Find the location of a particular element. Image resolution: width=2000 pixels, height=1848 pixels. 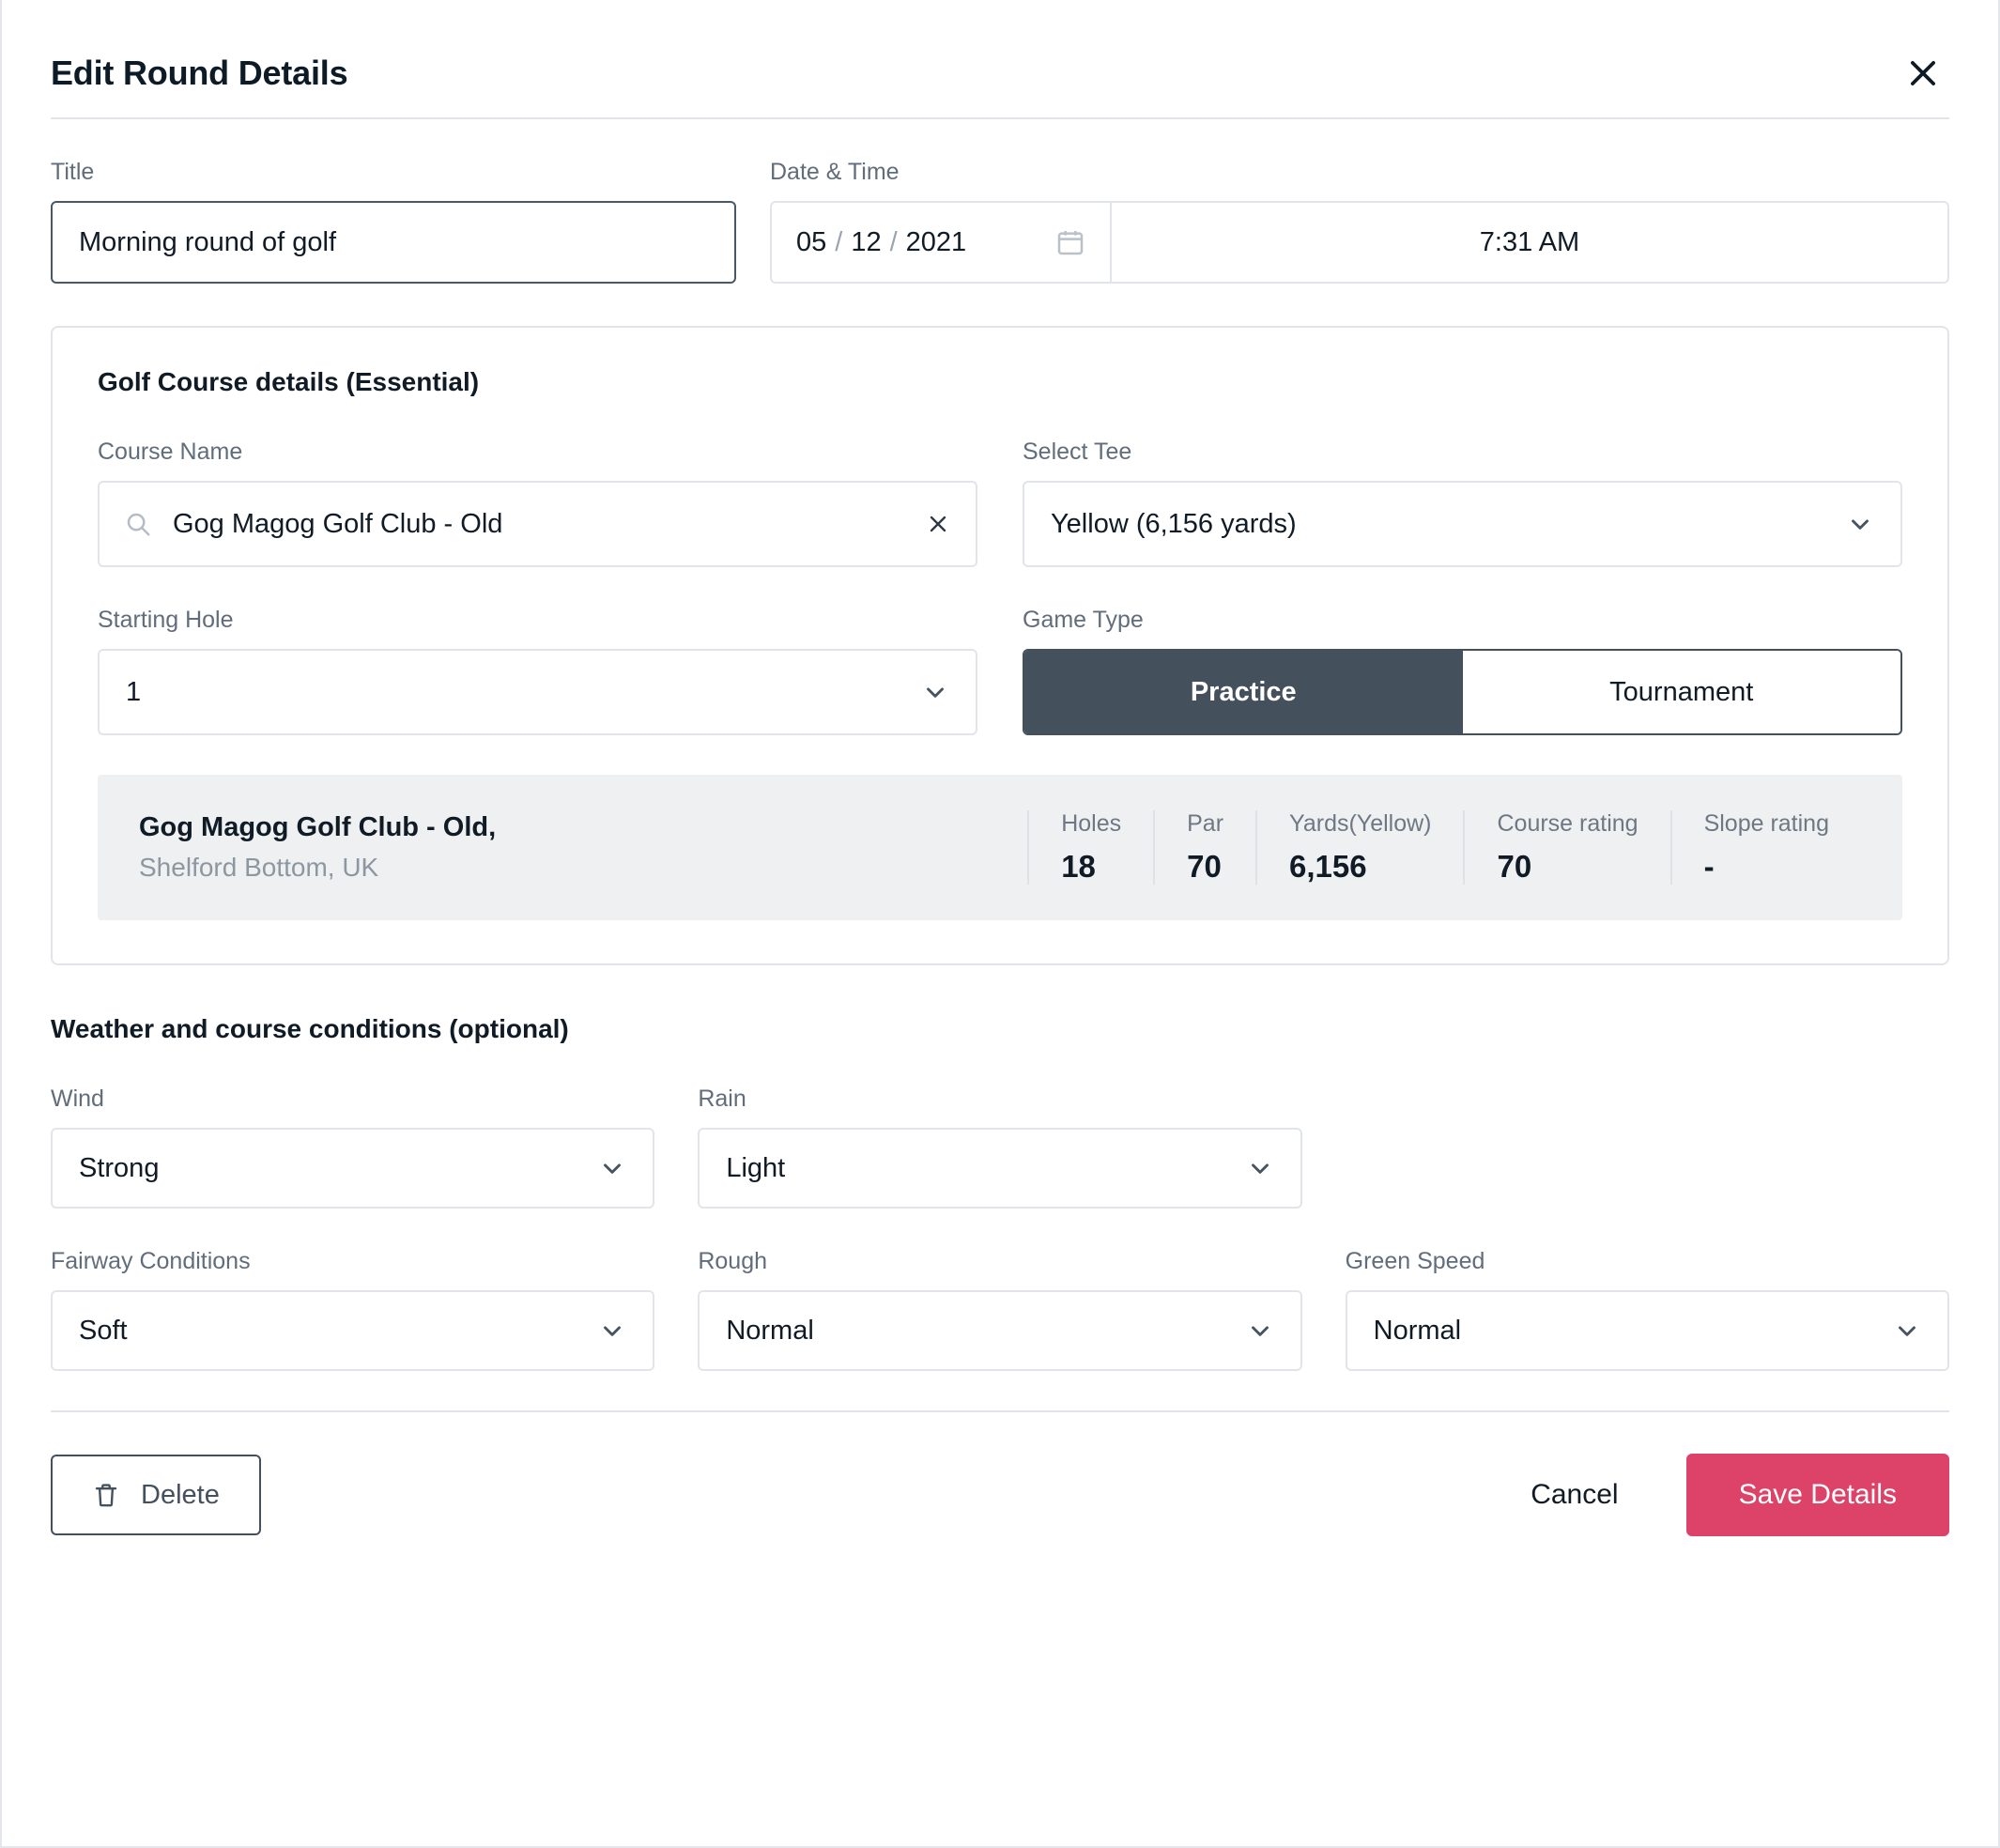

wind-dropdown: Strong is located at coordinates (353, 1168).